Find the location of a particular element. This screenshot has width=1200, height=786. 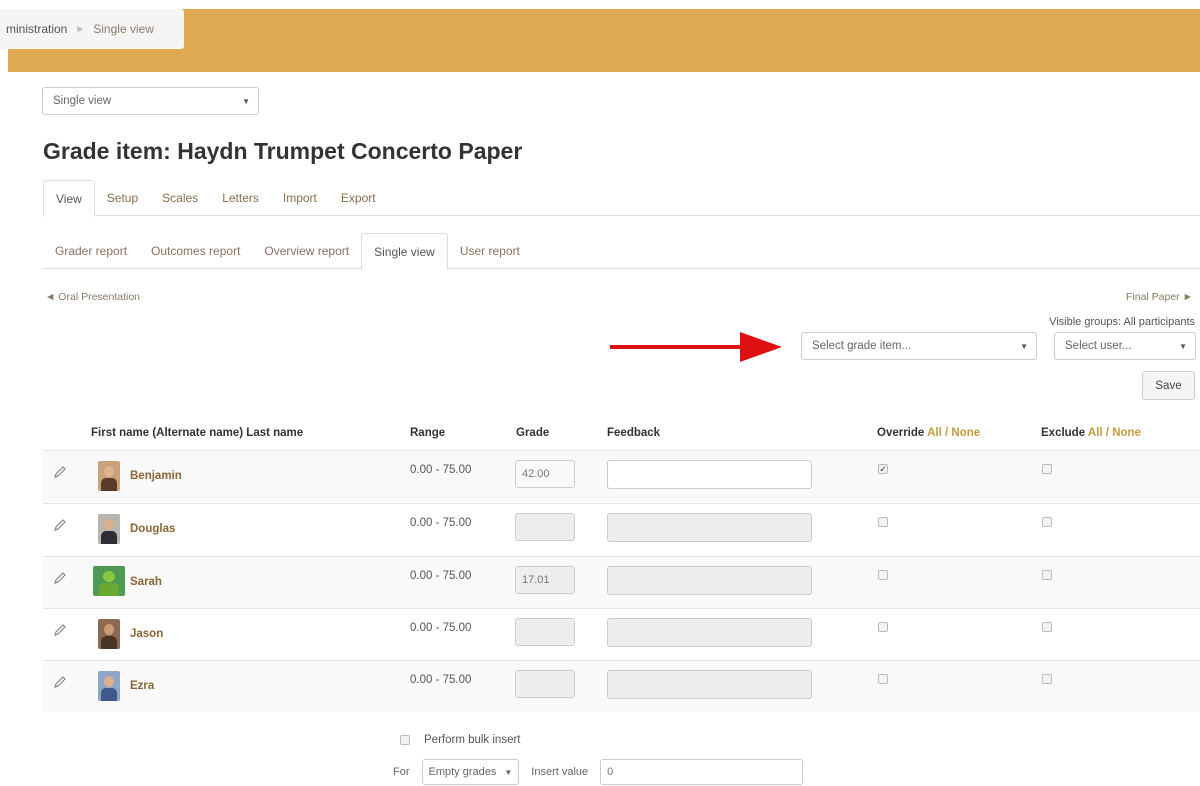

bulk-insert-controls: For Empty grades ▼ Insert value 0 is located at coordinates (598, 772).